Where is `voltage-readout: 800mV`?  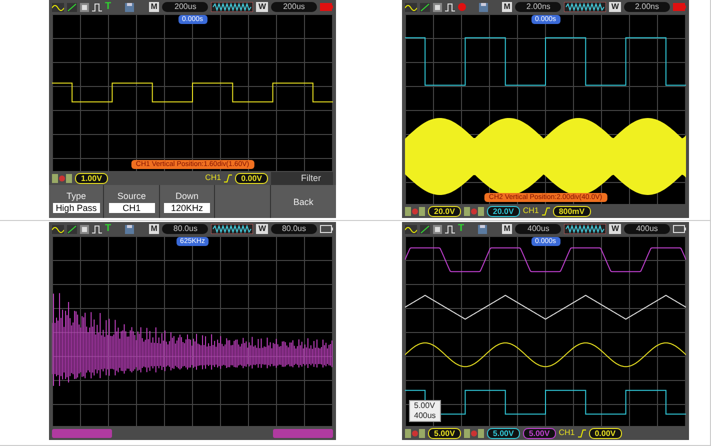 voltage-readout: 800mV is located at coordinates (571, 211).